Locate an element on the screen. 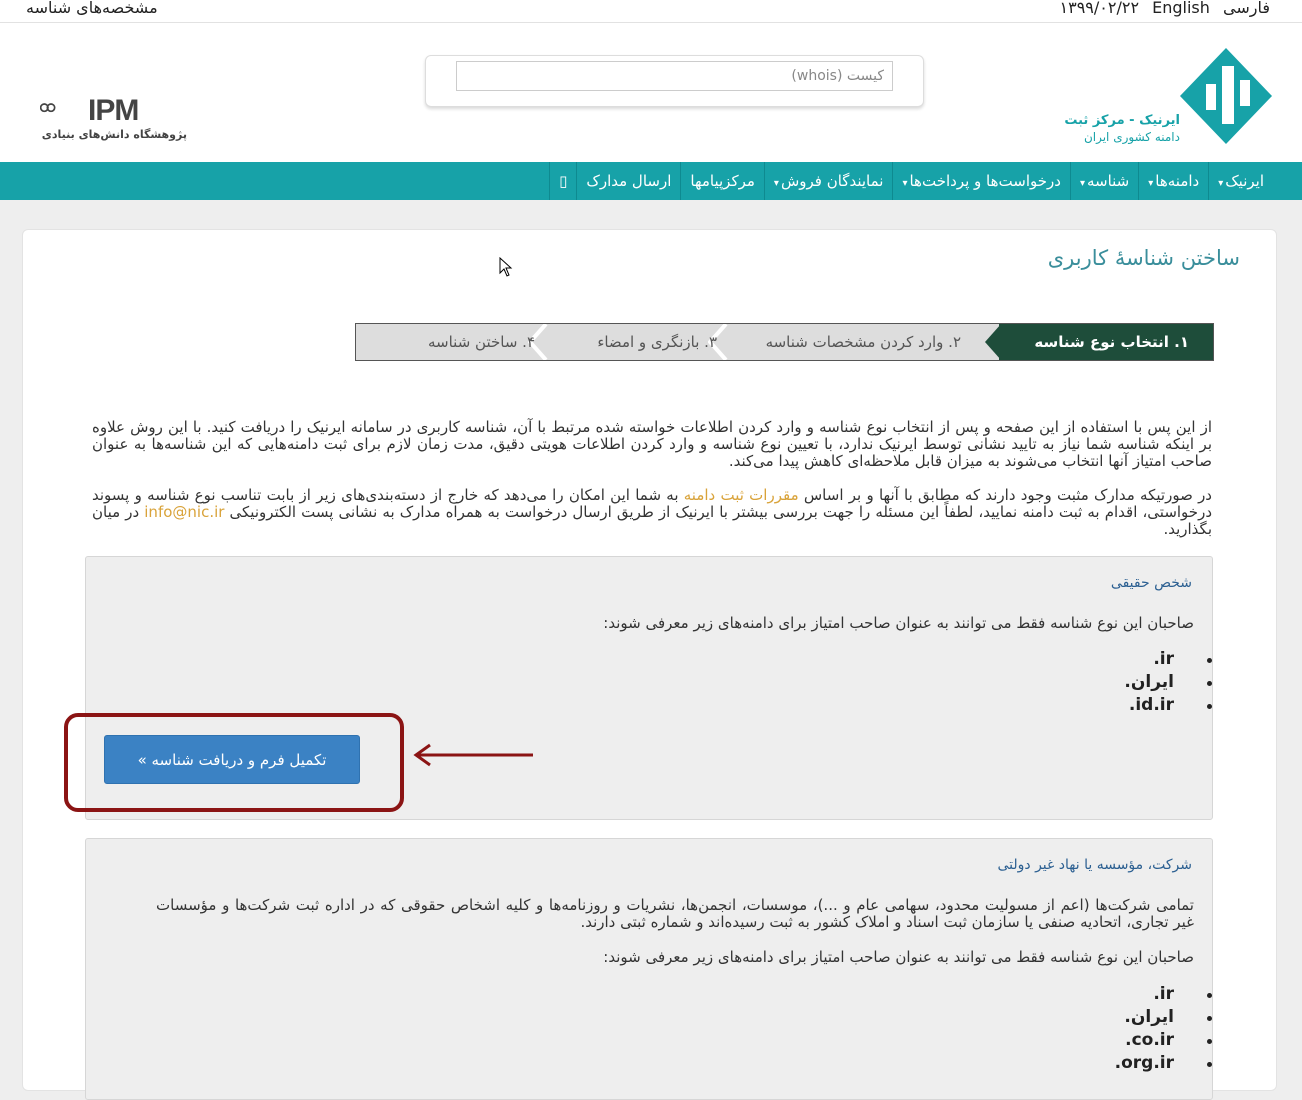 The image size is (1302, 1100). step-3: ۳. بازنگری و امضاء is located at coordinates (657, 342).